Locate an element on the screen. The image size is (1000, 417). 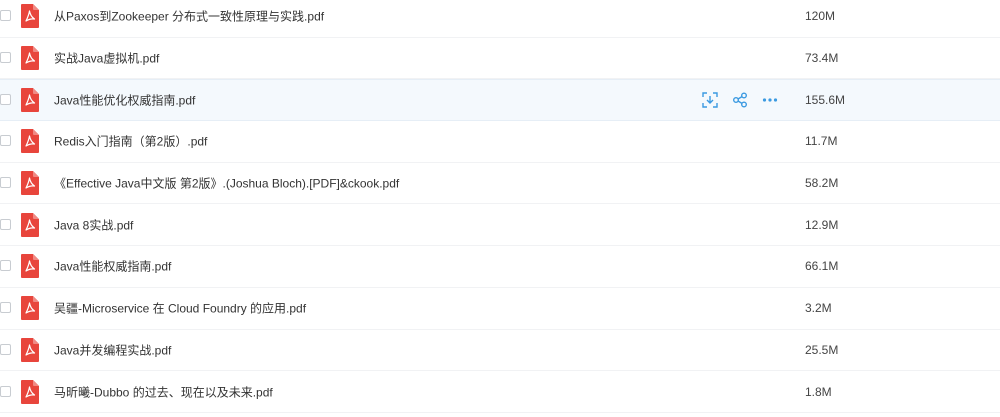
file-row: Java性能权威指南.pdf 66.1M is located at coordinates (500, 267).